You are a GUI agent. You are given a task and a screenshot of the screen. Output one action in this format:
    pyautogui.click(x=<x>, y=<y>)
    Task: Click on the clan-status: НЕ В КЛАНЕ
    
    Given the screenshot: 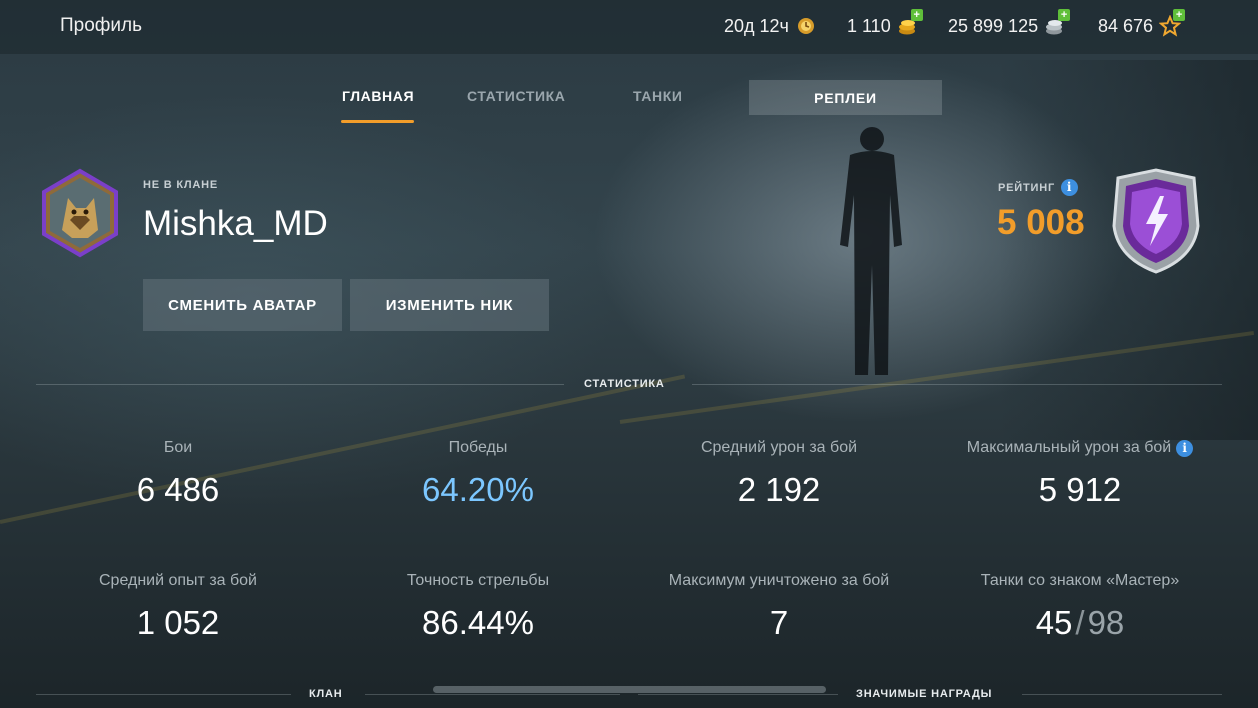 What is the action you would take?
    pyautogui.click(x=180, y=185)
    